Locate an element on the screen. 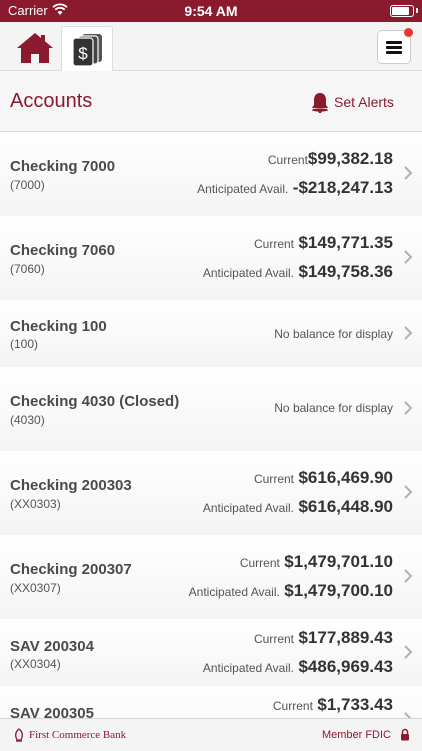 This screenshot has height=751, width=422. anticipated-balance: Anticipated Avail. $1,479,700.10 is located at coordinates (290, 590).